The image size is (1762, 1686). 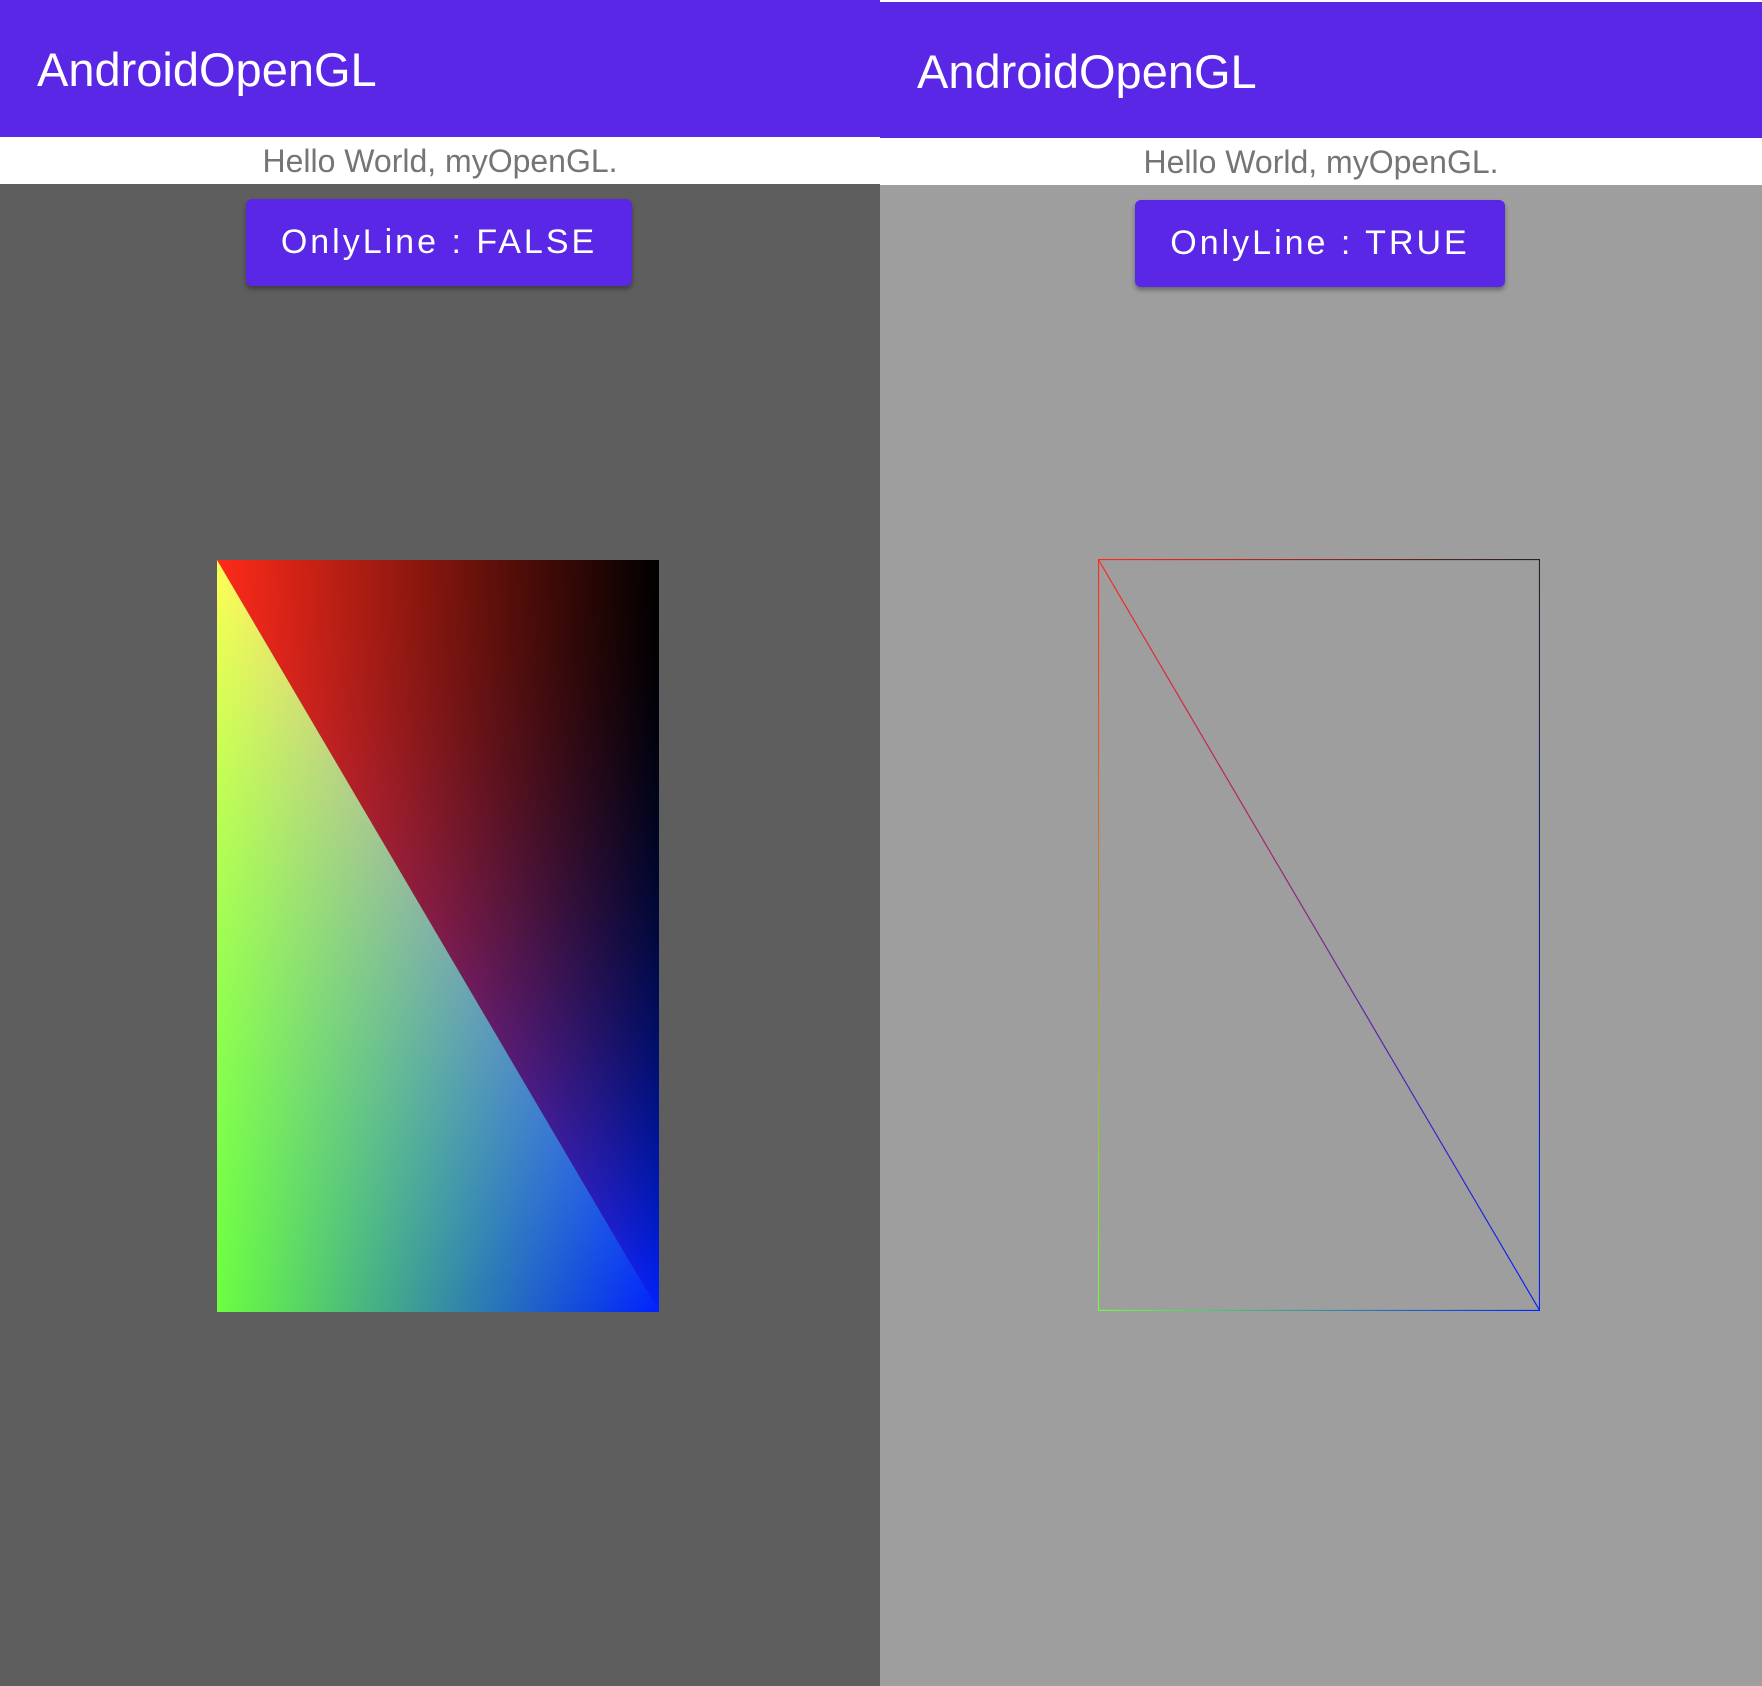 I want to click on wireframe-quad, so click(x=1319, y=935).